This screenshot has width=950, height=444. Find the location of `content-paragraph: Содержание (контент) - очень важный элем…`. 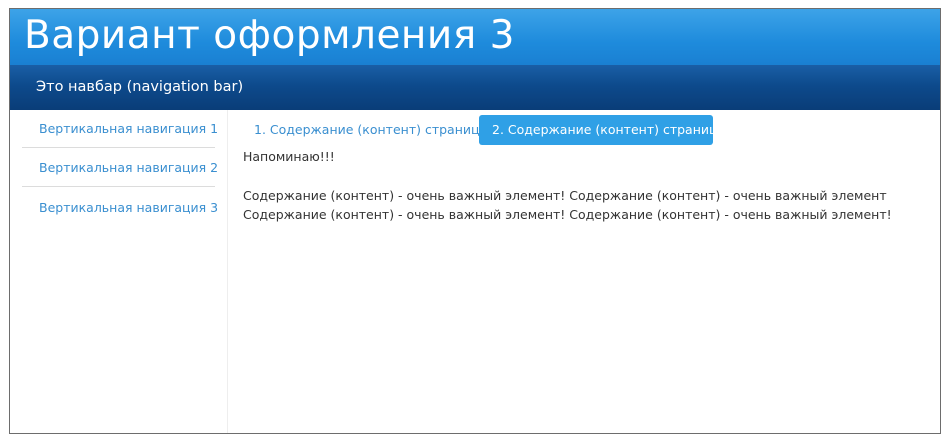

content-paragraph: Содержание (контент) - очень важный элем… is located at coordinates (567, 205).